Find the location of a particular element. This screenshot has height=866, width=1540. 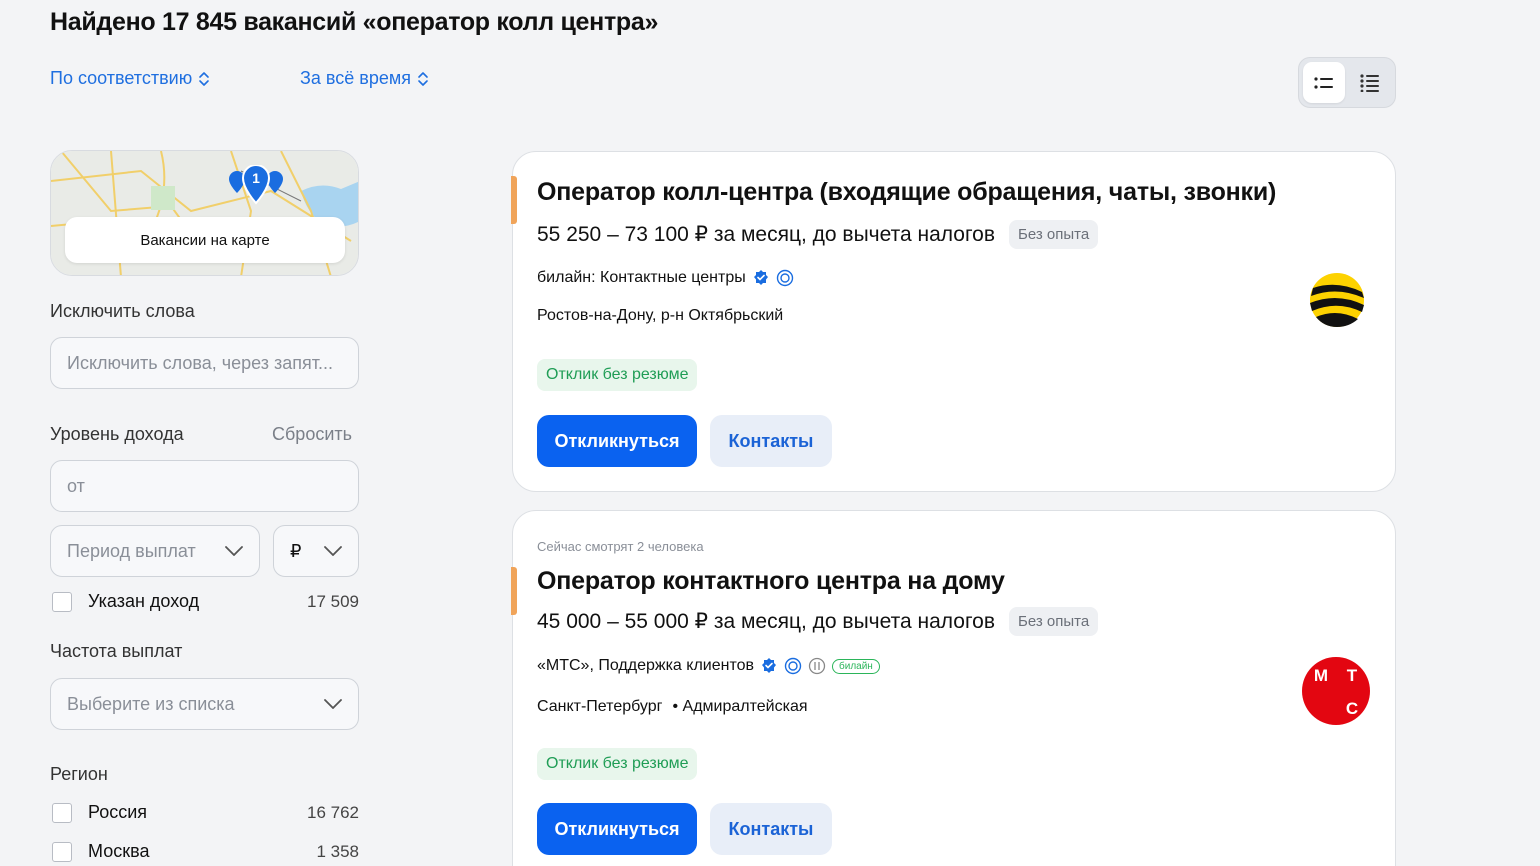

region-name: Россия is located at coordinates (118, 812).